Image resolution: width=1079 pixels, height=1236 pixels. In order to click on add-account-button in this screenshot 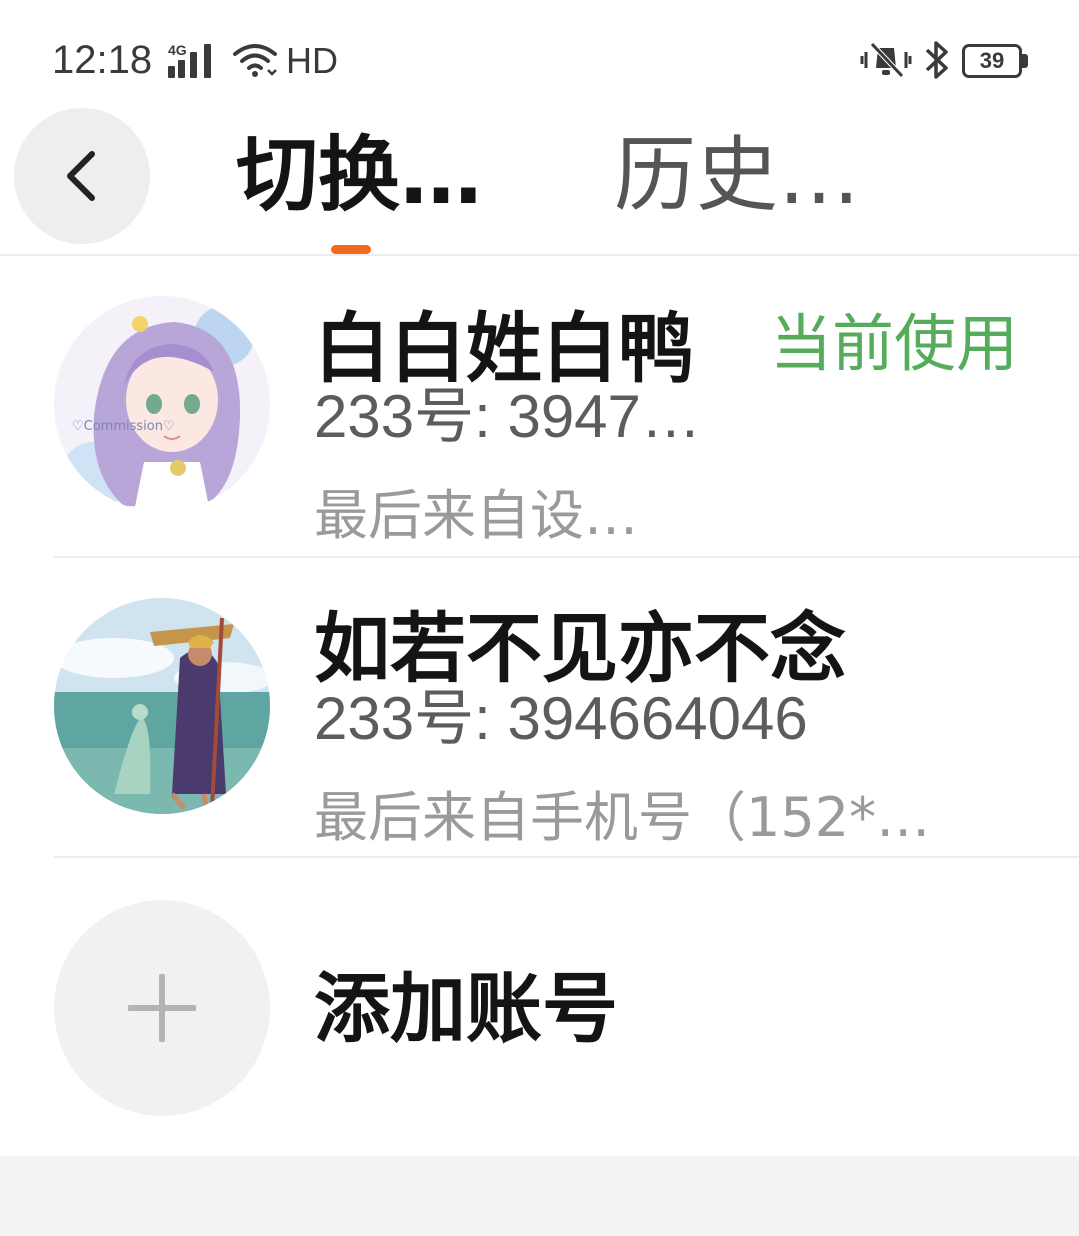, I will do `click(162, 1008)`.